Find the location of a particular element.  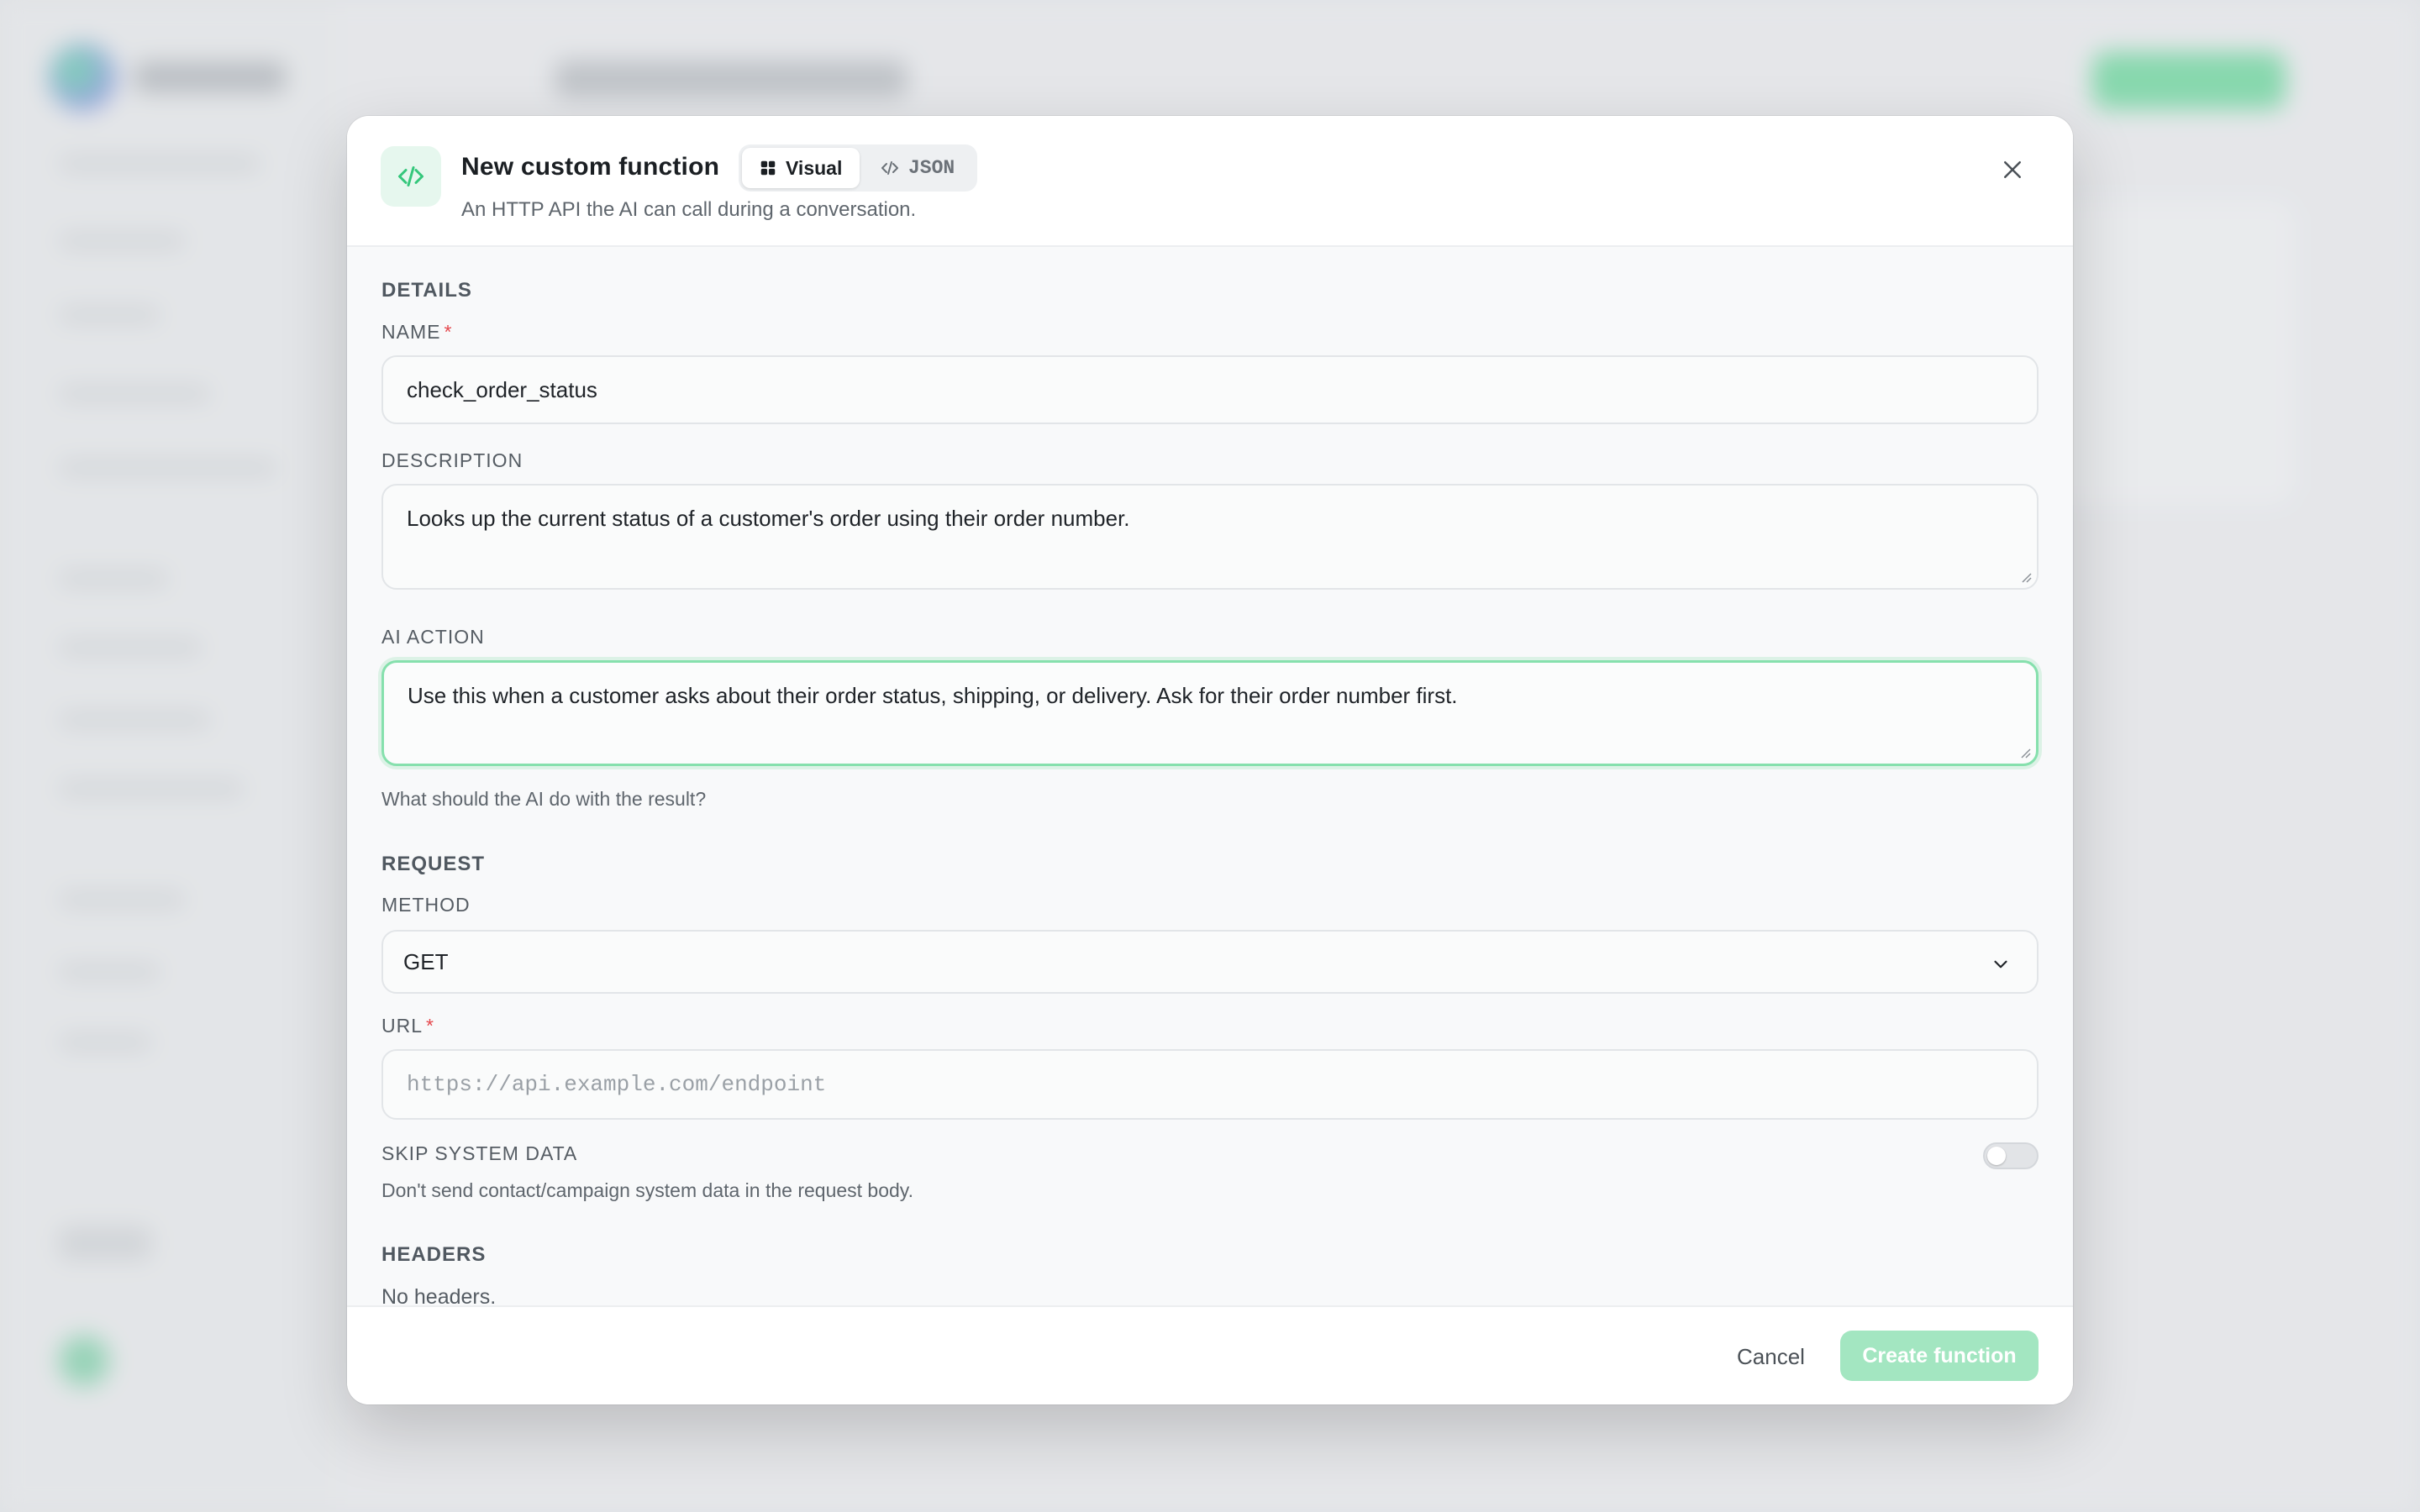

name-input: check_order_status is located at coordinates (1210, 389).